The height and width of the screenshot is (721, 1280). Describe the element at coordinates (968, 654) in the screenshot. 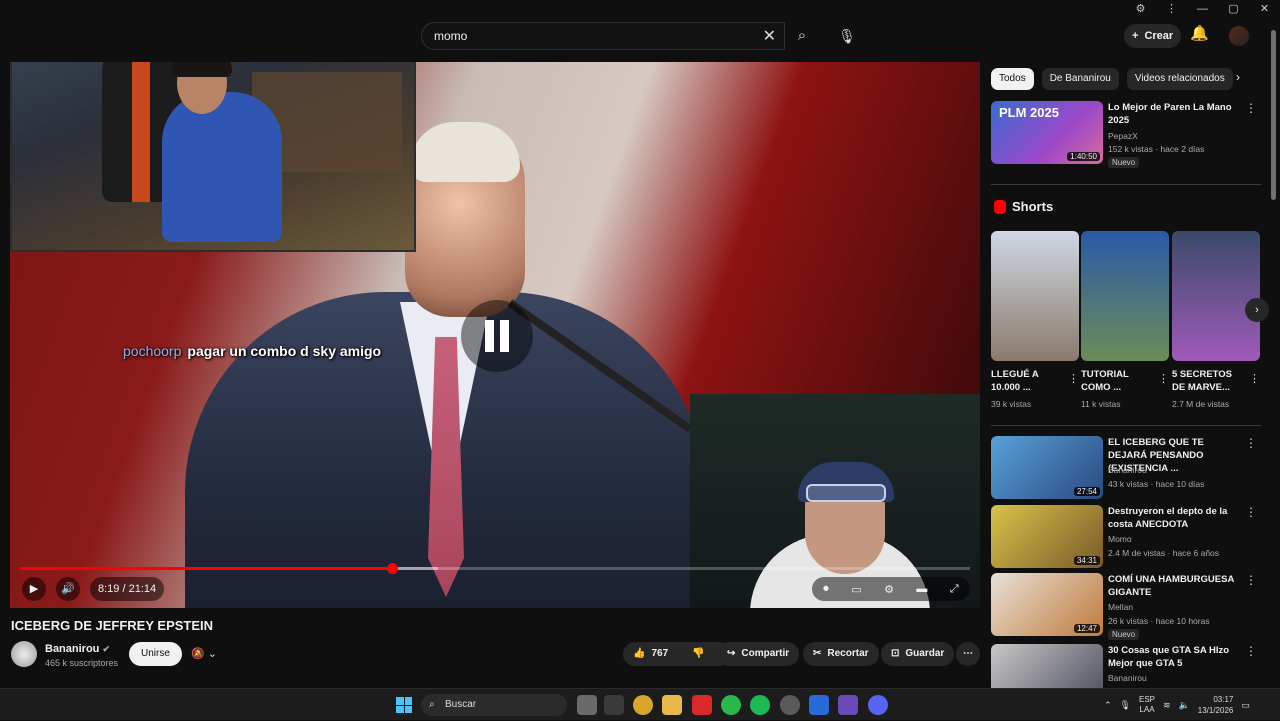

I see `more-actions-icon: ⋯` at that location.